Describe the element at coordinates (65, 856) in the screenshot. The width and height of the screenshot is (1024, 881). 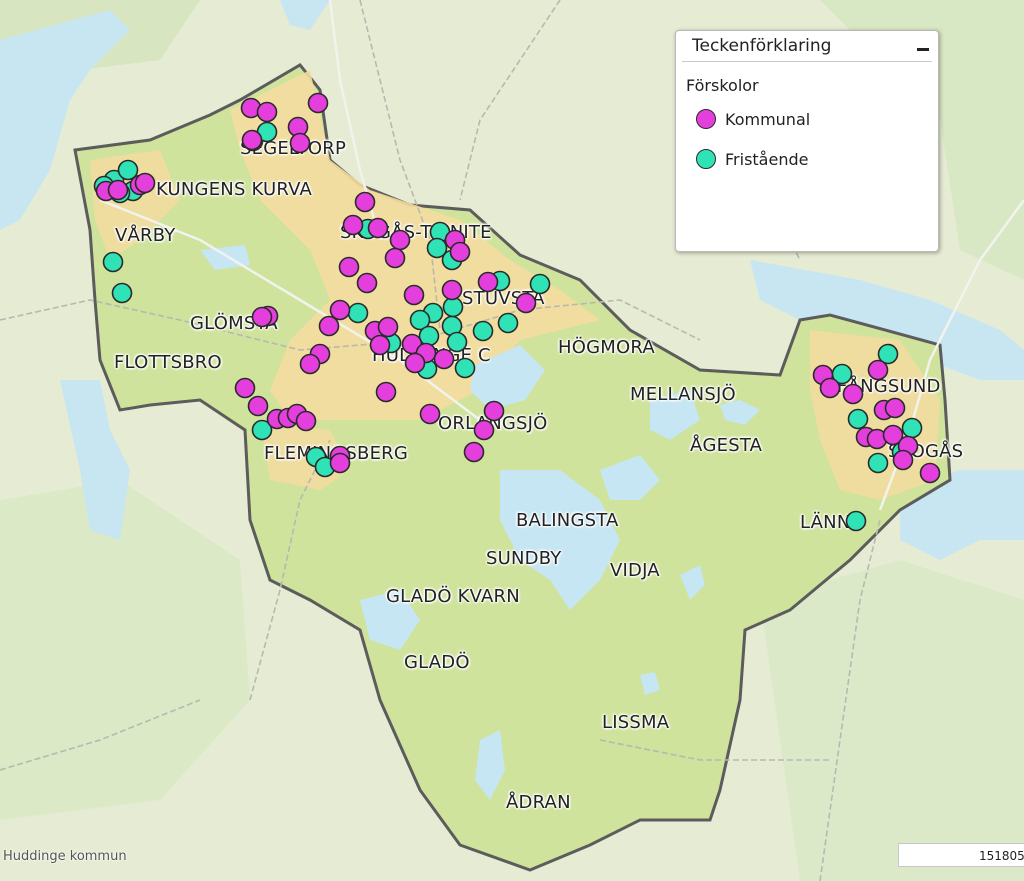
I see `attribution-text: Huddinge kommun` at that location.